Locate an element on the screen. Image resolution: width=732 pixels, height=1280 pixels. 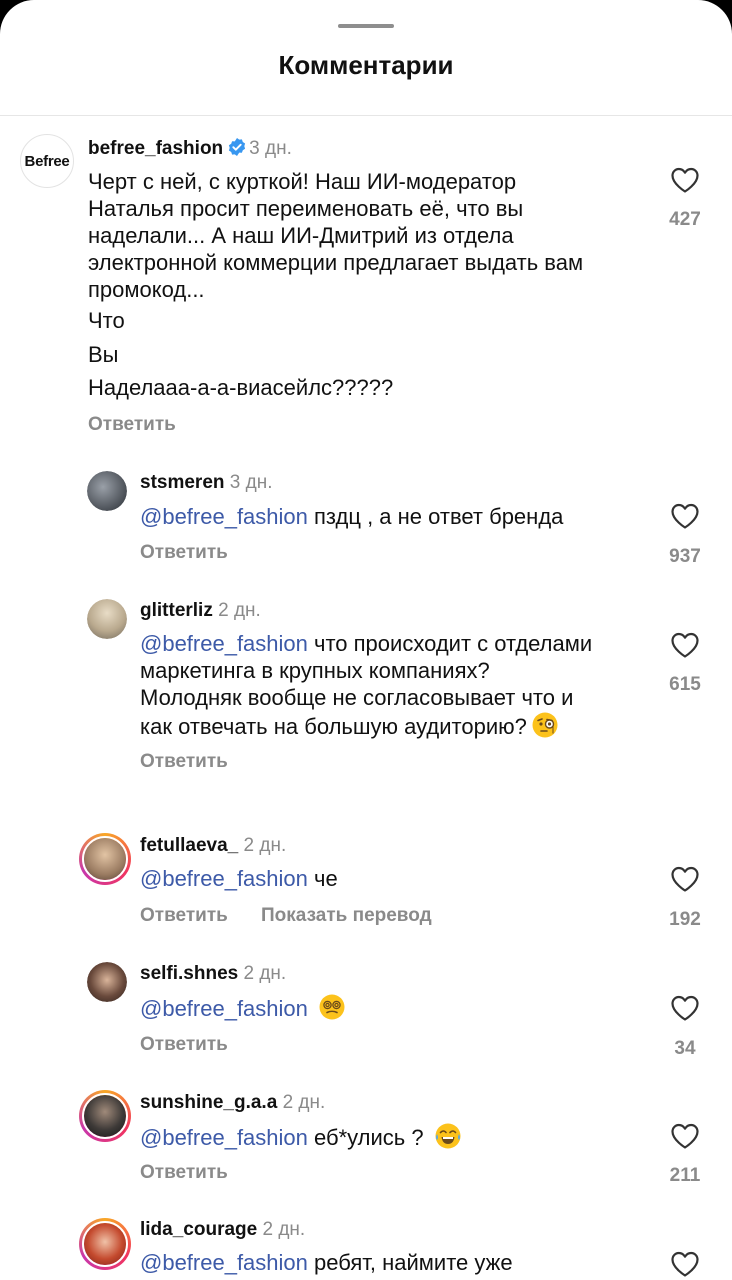
comment-body: еб*улись ? is located at coordinates (368, 1137).